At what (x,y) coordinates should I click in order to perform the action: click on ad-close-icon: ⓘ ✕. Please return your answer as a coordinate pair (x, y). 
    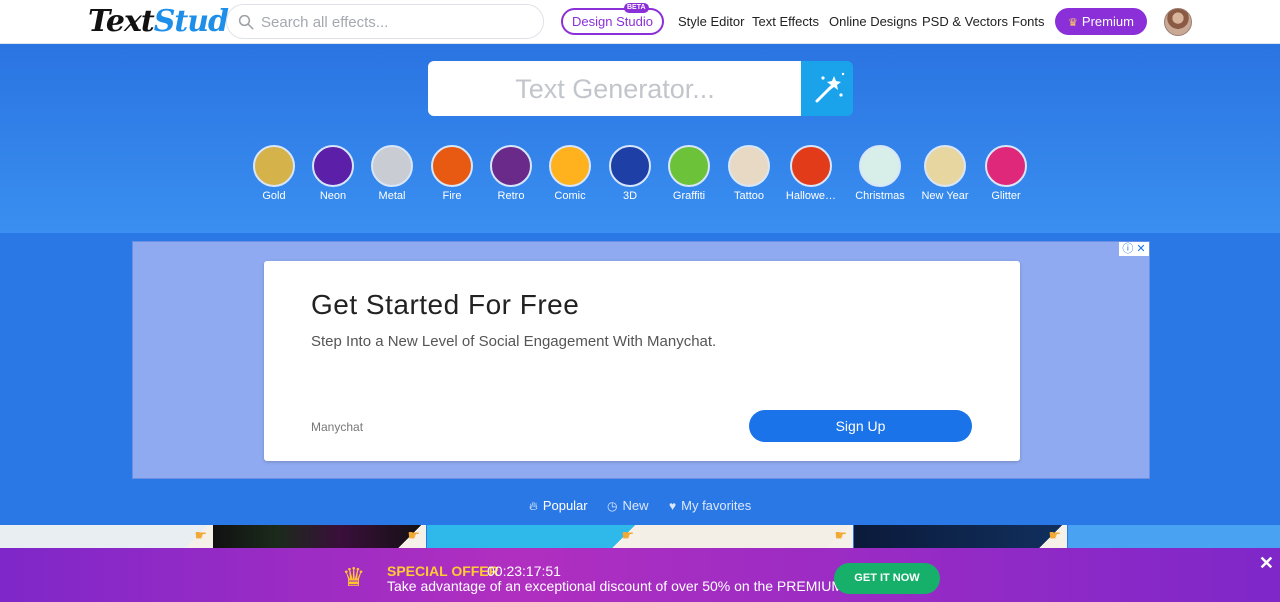
    Looking at the image, I should click on (1134, 249).